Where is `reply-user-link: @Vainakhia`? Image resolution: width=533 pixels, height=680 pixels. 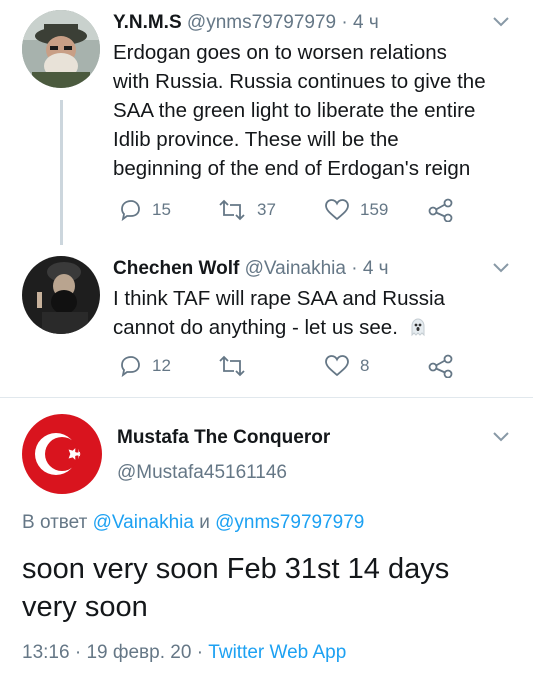 reply-user-link: @Vainakhia is located at coordinates (143, 522).